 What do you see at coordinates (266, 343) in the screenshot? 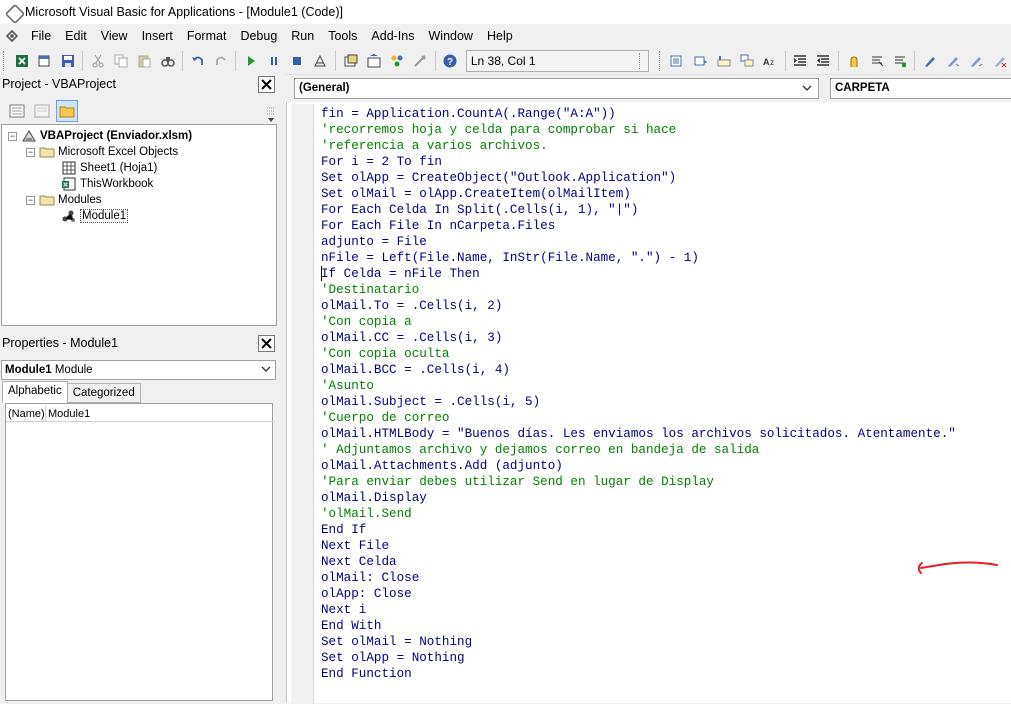
I see `properties-close-button` at bounding box center [266, 343].